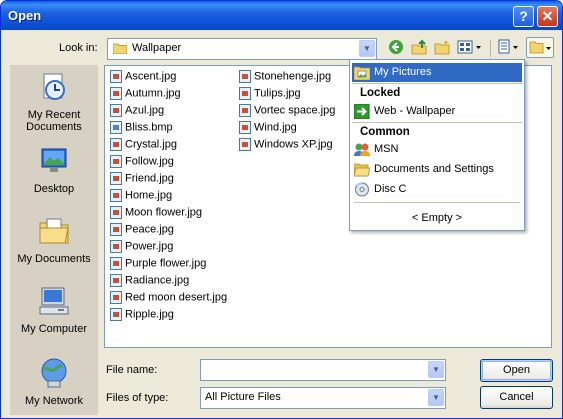 Image resolution: width=563 pixels, height=419 pixels. Describe the element at coordinates (470, 48) in the screenshot. I see `views-menu-icon` at that location.